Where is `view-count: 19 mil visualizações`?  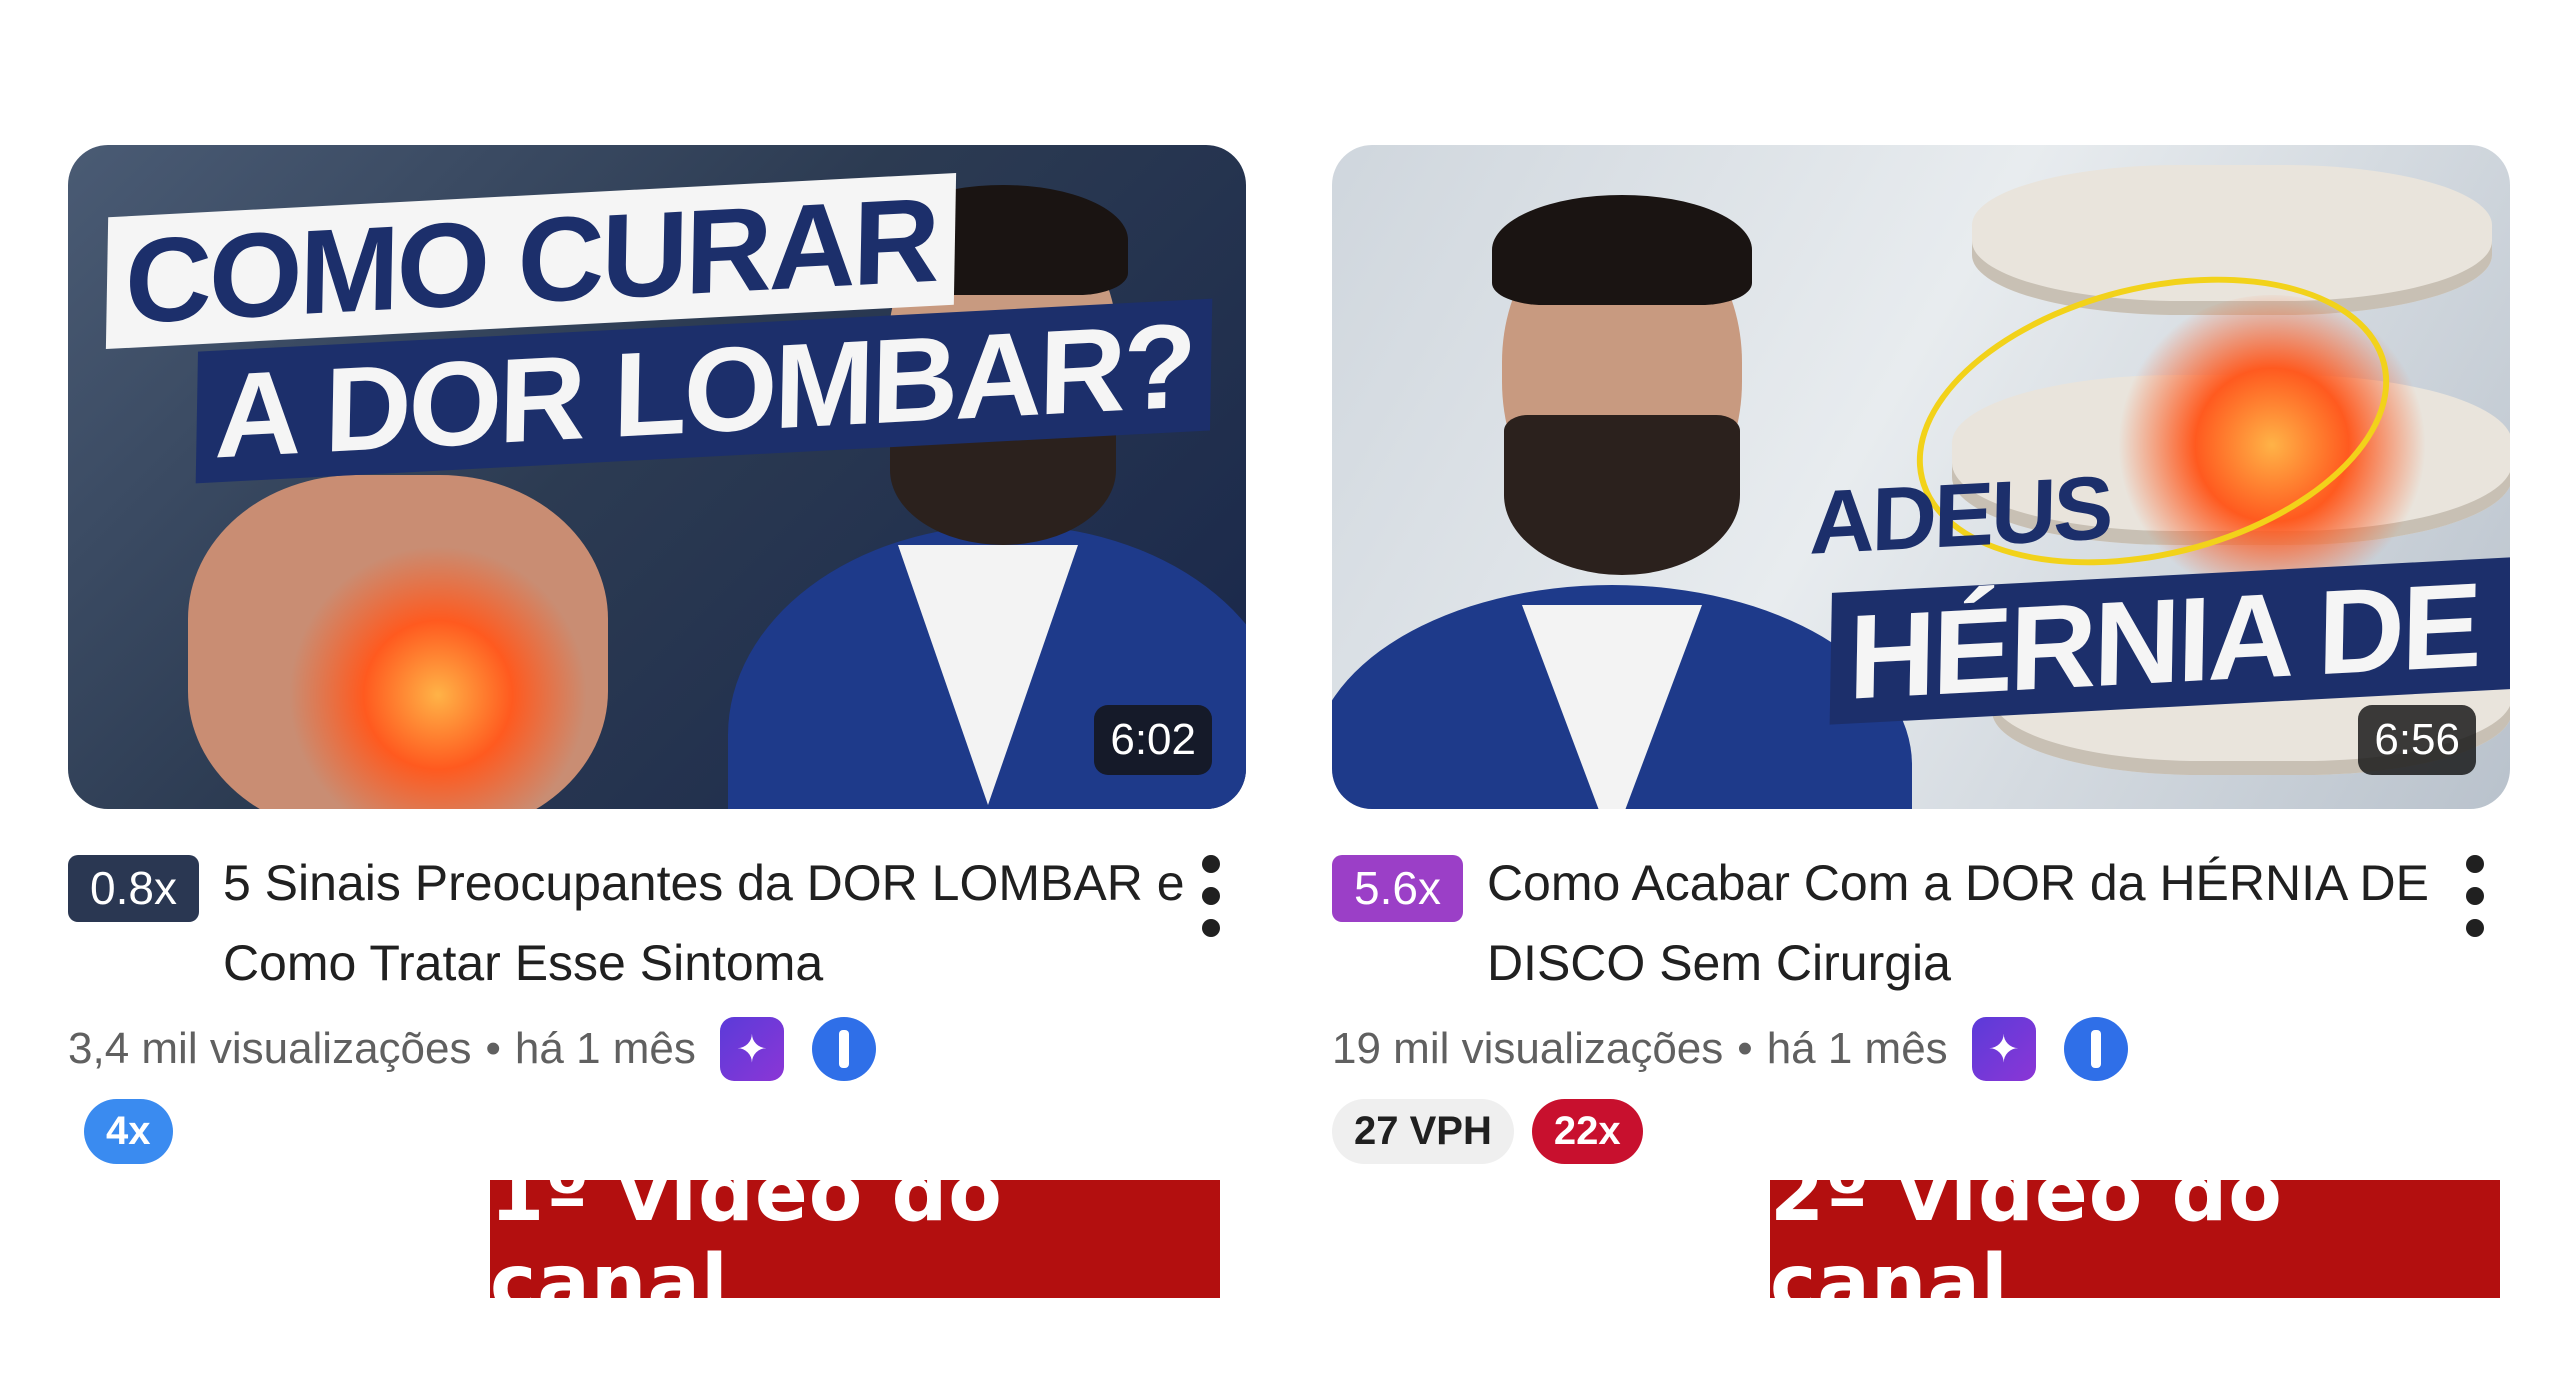
view-count: 19 mil visualizações is located at coordinates (1528, 1048).